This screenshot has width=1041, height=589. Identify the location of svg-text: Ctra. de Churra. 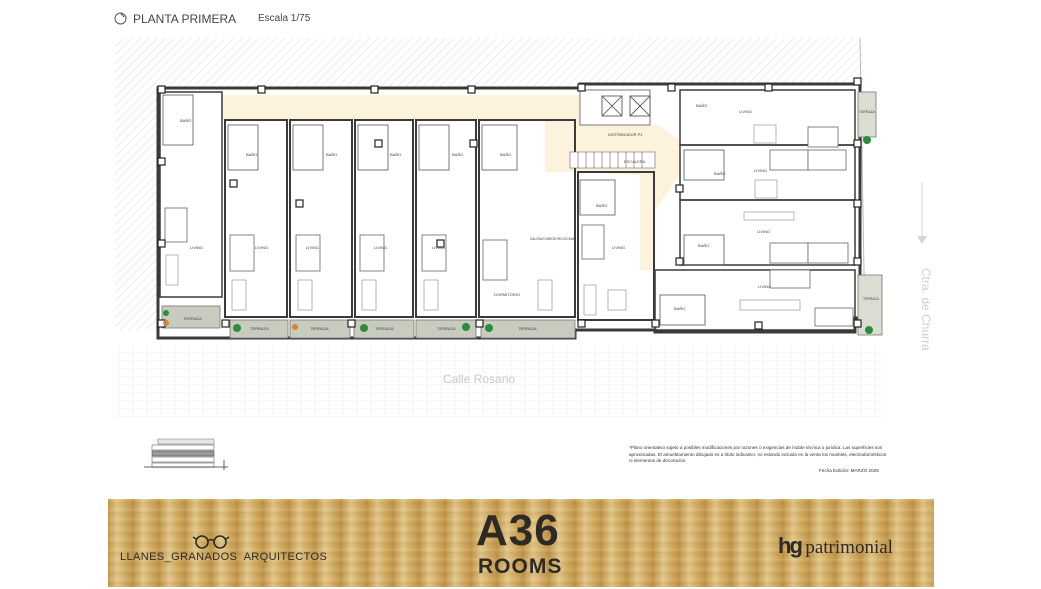
(926, 309).